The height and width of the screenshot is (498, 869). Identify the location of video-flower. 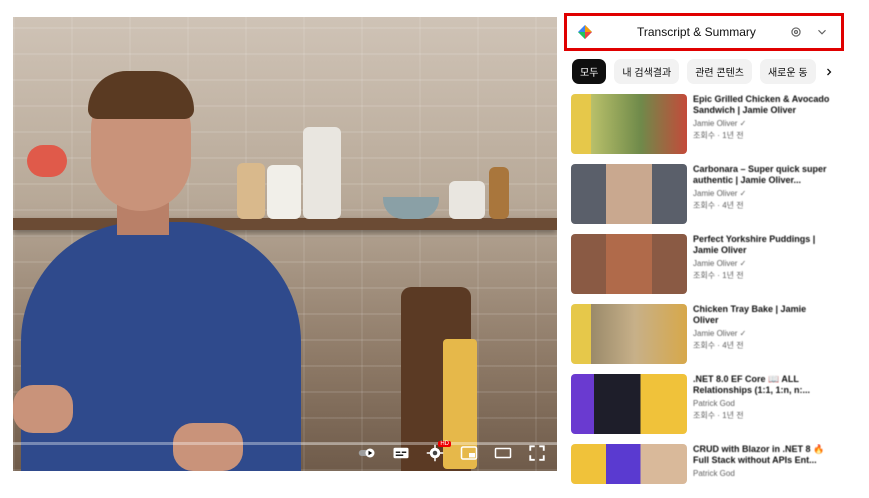
(47, 161).